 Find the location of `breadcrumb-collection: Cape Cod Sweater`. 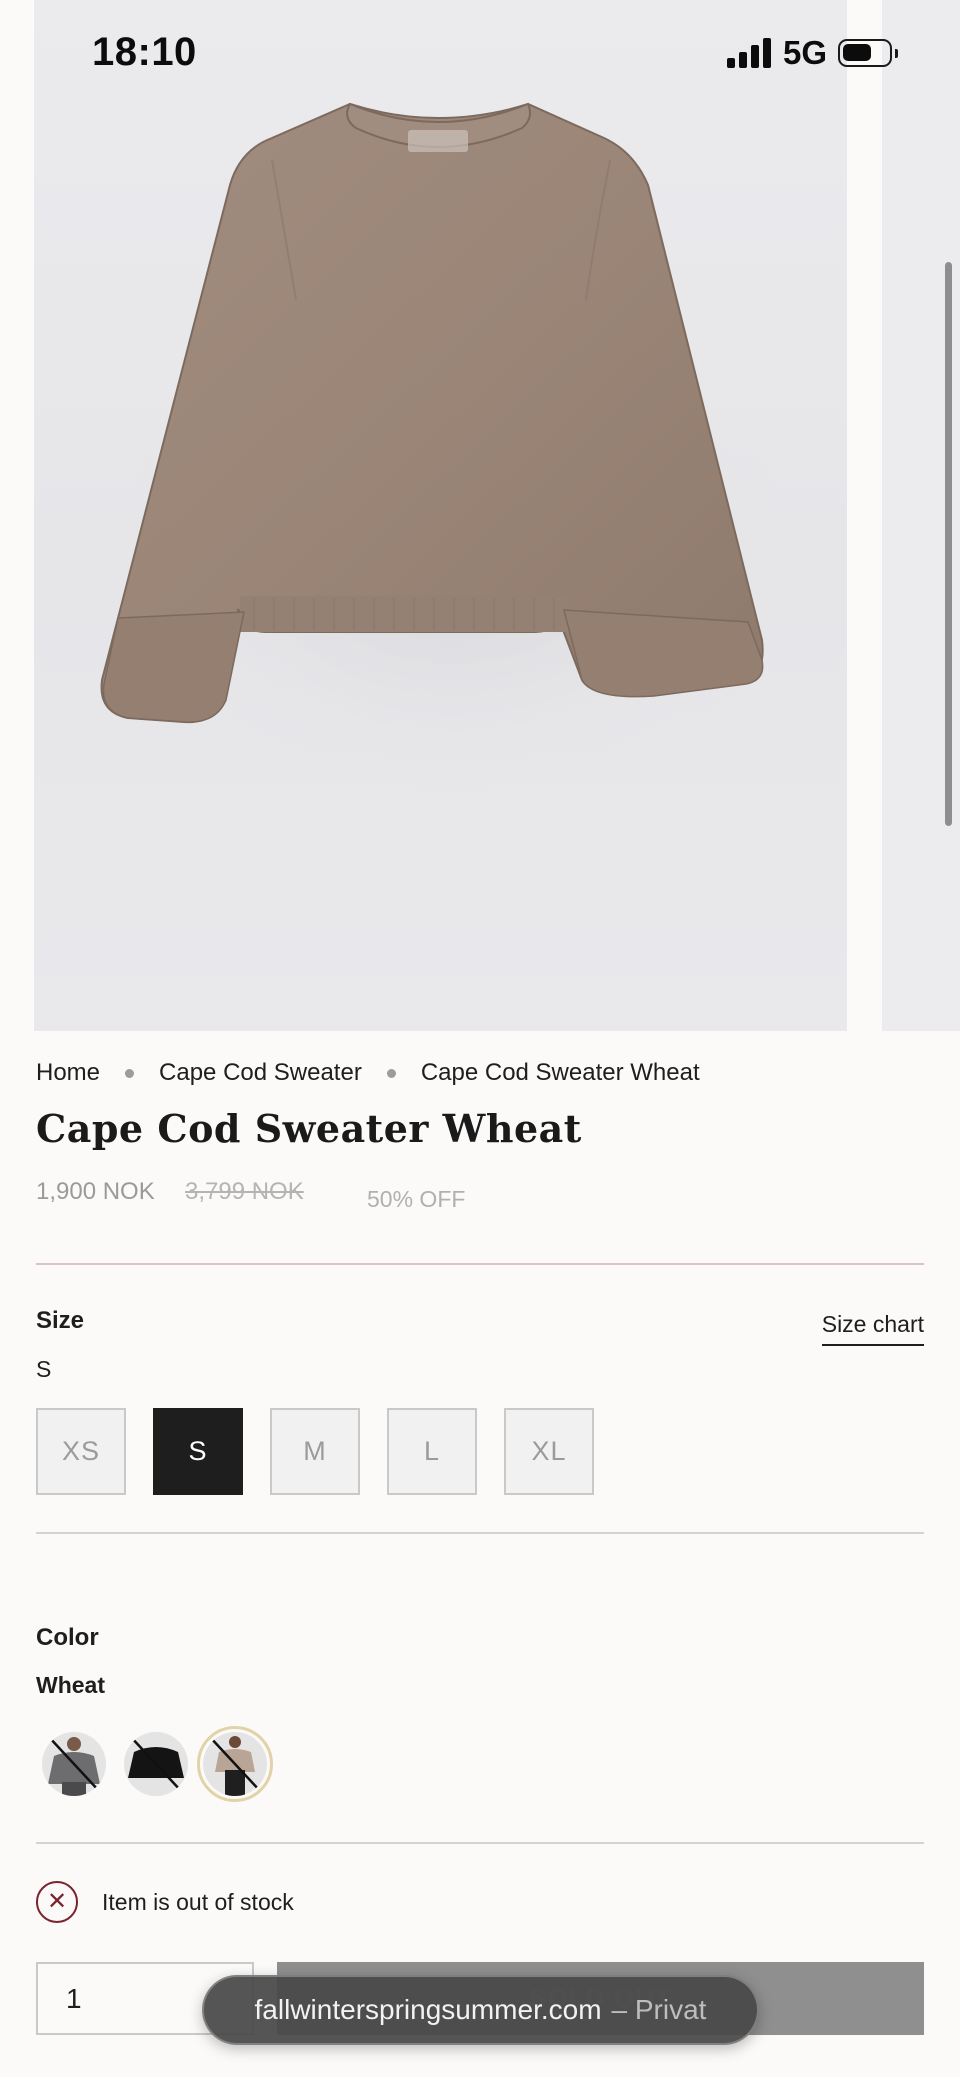

breadcrumb-collection: Cape Cod Sweater is located at coordinates (260, 1073).